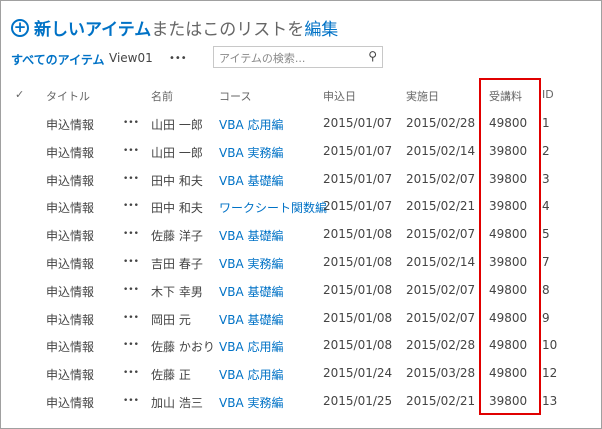  Describe the element at coordinates (235, 96) in the screenshot. I see `col-course: コース` at that location.